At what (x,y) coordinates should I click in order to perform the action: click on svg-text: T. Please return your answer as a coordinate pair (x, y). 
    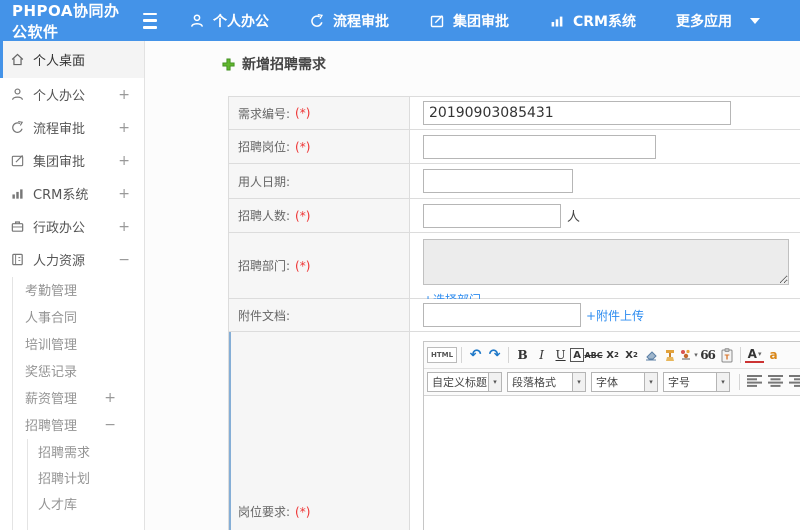
    Looking at the image, I should click on (726, 357).